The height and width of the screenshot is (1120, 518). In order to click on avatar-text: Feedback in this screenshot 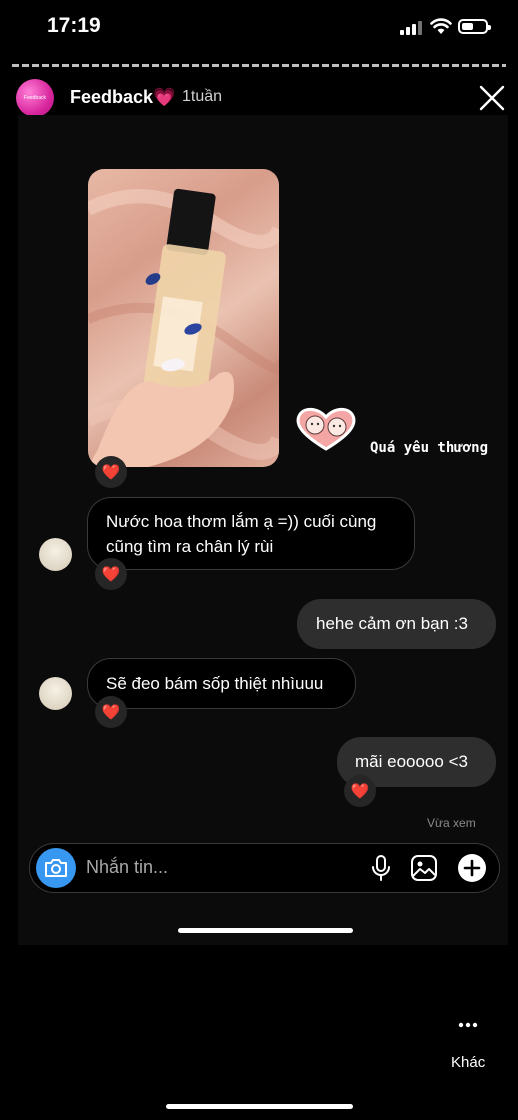, I will do `click(35, 98)`.